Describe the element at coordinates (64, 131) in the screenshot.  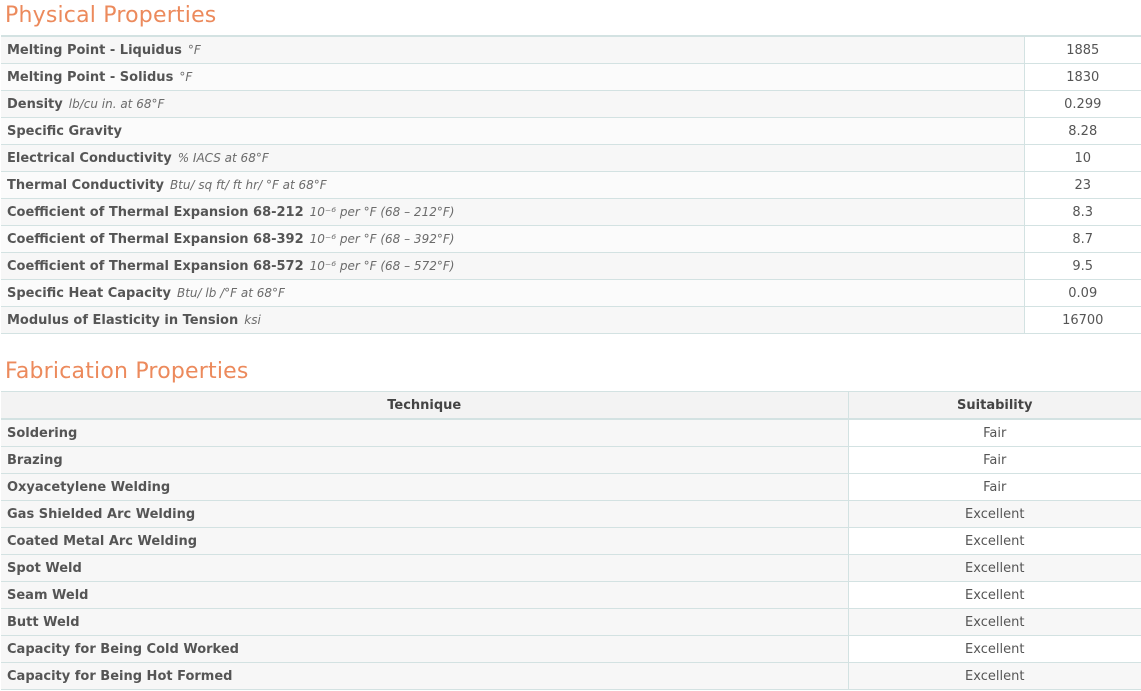
I see `property-name: Specific Gravity` at that location.